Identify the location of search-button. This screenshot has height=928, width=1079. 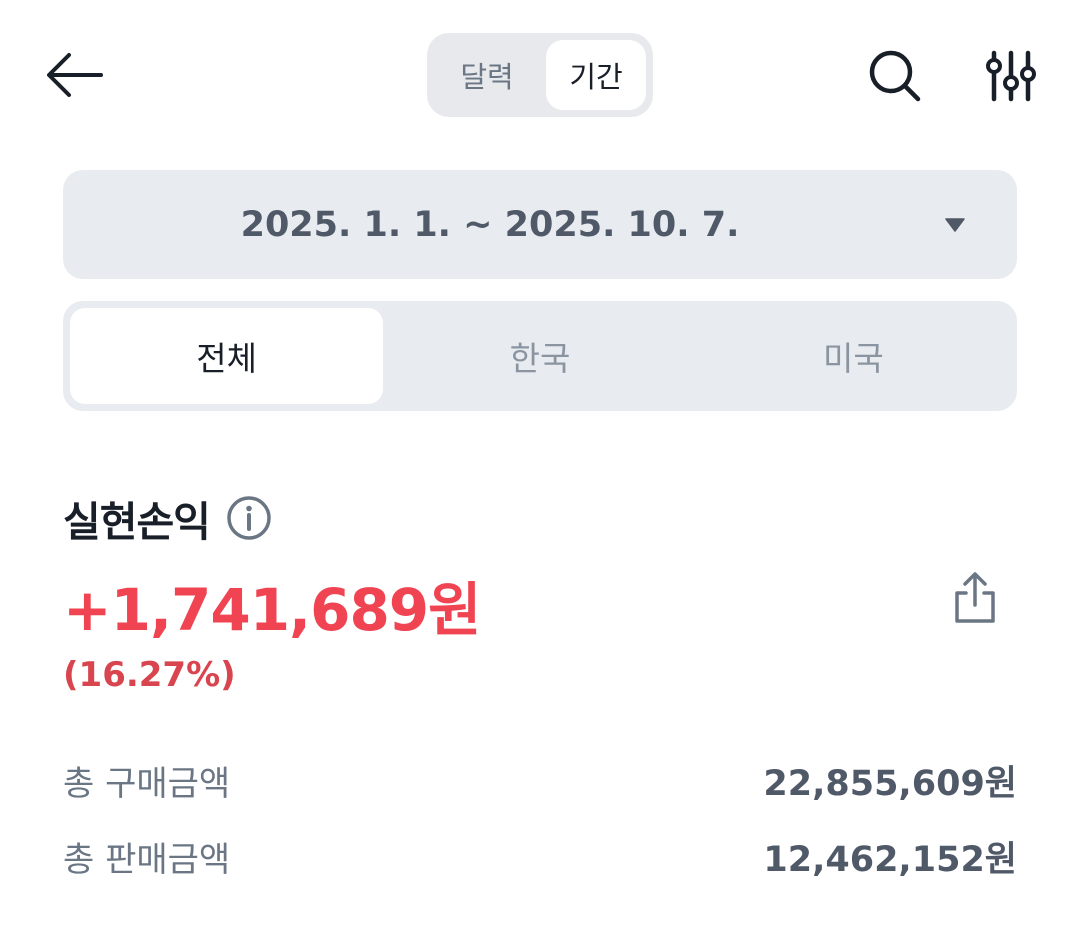
(895, 76).